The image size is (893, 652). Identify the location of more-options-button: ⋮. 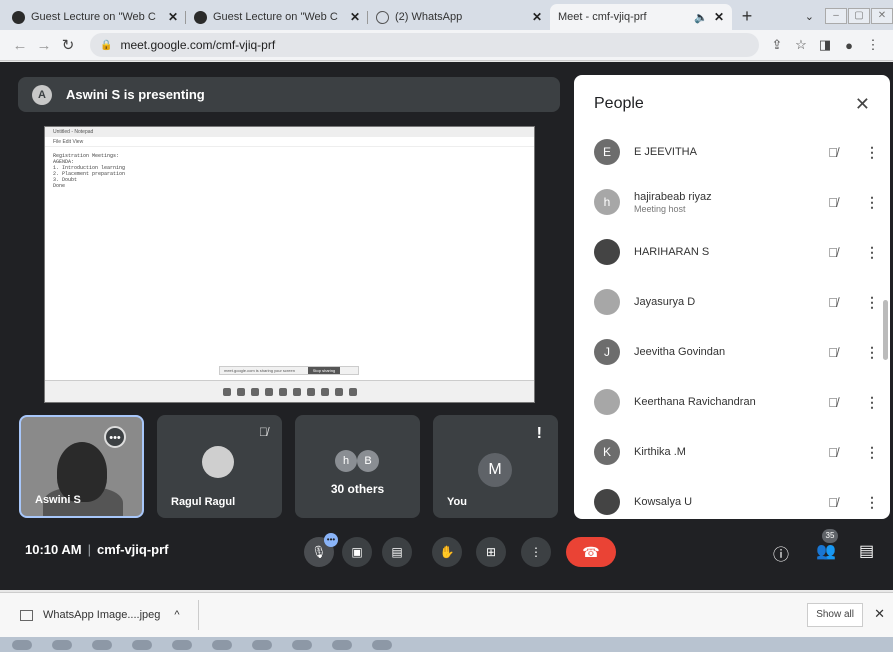
(536, 552).